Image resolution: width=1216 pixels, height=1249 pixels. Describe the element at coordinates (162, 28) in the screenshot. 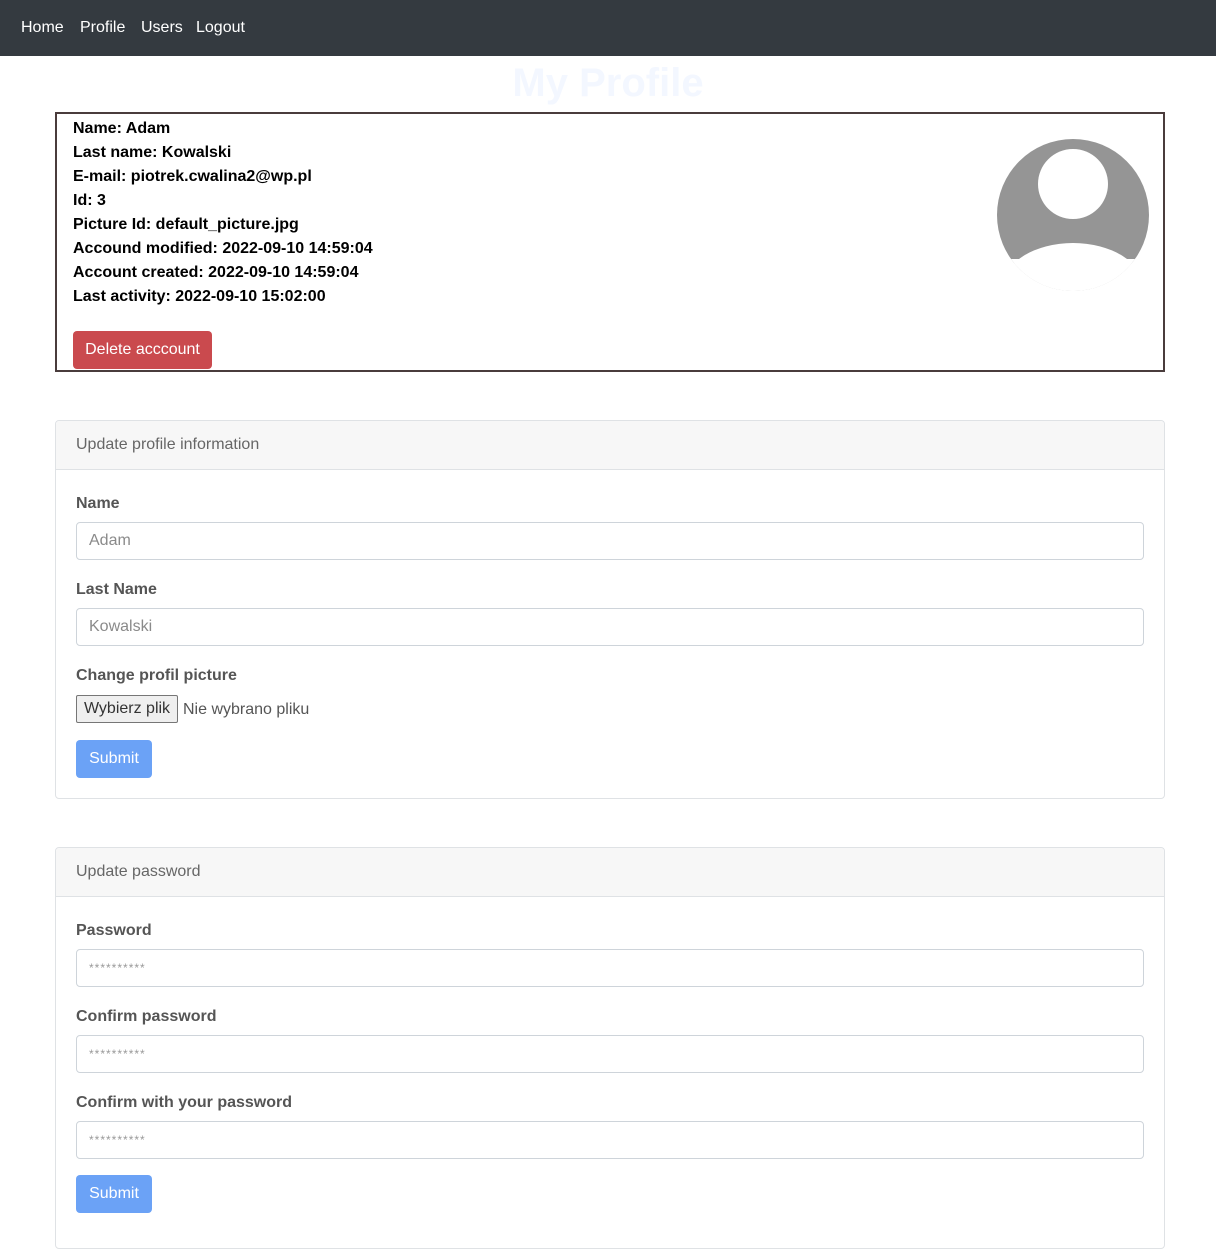

I see `nav-users-link: Users` at that location.